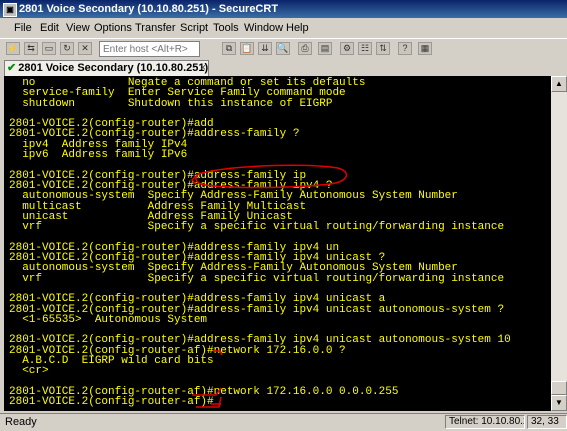 This screenshot has width=567, height=431. What do you see at coordinates (297, 28) in the screenshot?
I see `menu-help: Help` at bounding box center [297, 28].